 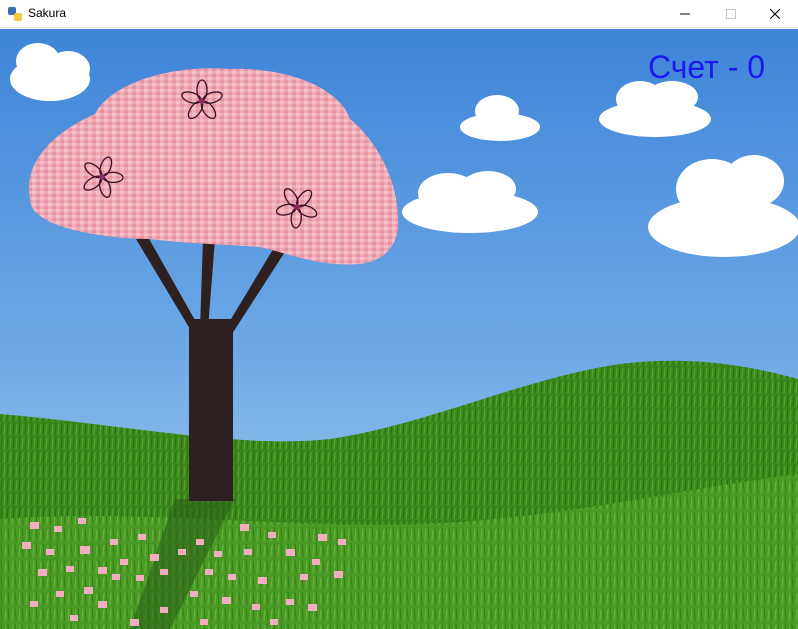 I want to click on maximize-button, so click(x=731, y=14).